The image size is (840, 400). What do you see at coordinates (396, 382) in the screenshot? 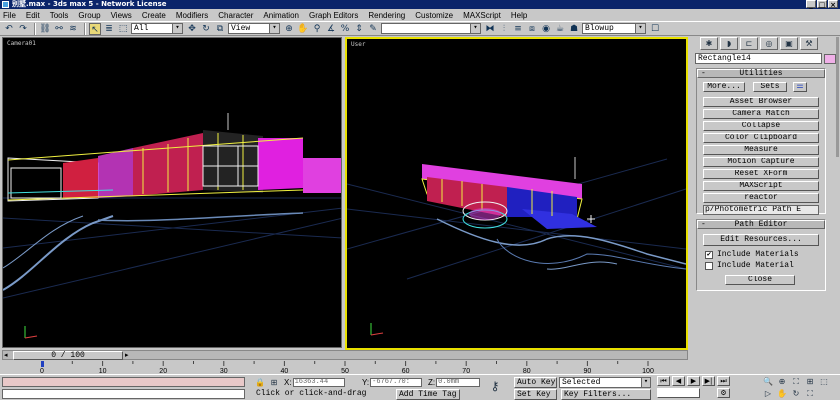
I see `y-coordinate-field: -6767.70:` at bounding box center [396, 382].